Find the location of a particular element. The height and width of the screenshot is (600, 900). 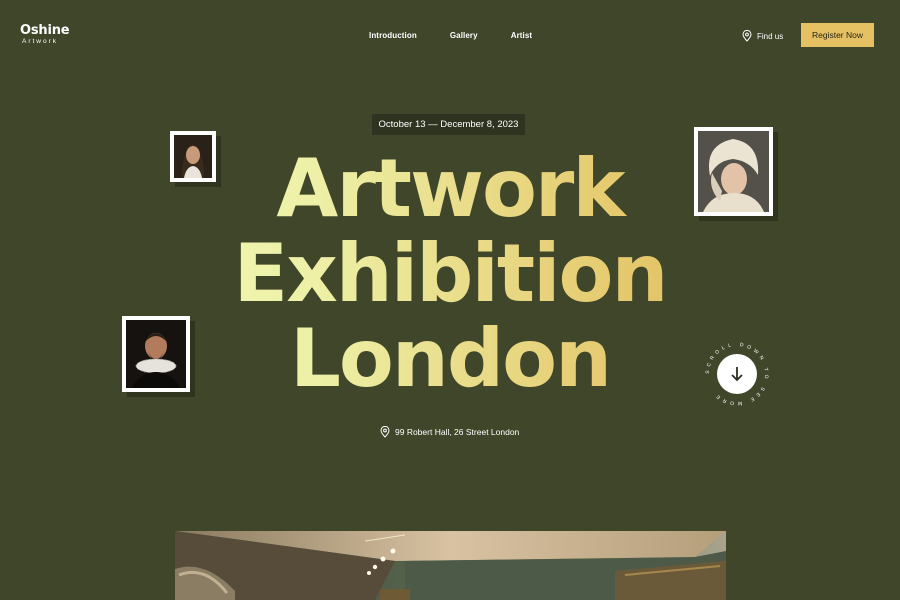

portrait-thumbnail-woman is located at coordinates (193, 156).